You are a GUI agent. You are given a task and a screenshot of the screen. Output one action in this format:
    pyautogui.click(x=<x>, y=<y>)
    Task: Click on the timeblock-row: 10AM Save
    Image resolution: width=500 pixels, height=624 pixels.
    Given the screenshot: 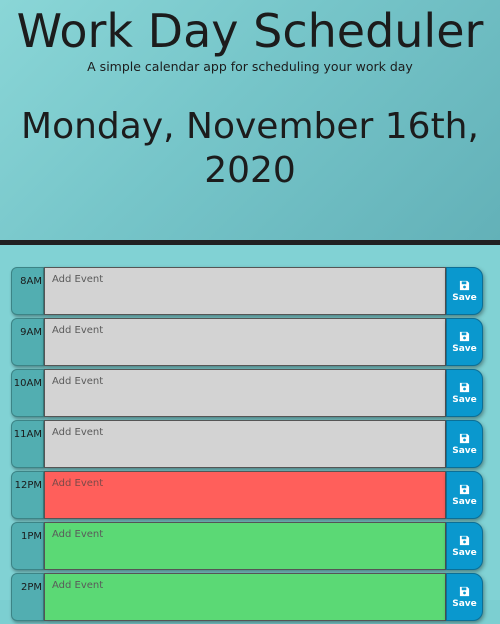 What is the action you would take?
    pyautogui.click(x=248, y=393)
    